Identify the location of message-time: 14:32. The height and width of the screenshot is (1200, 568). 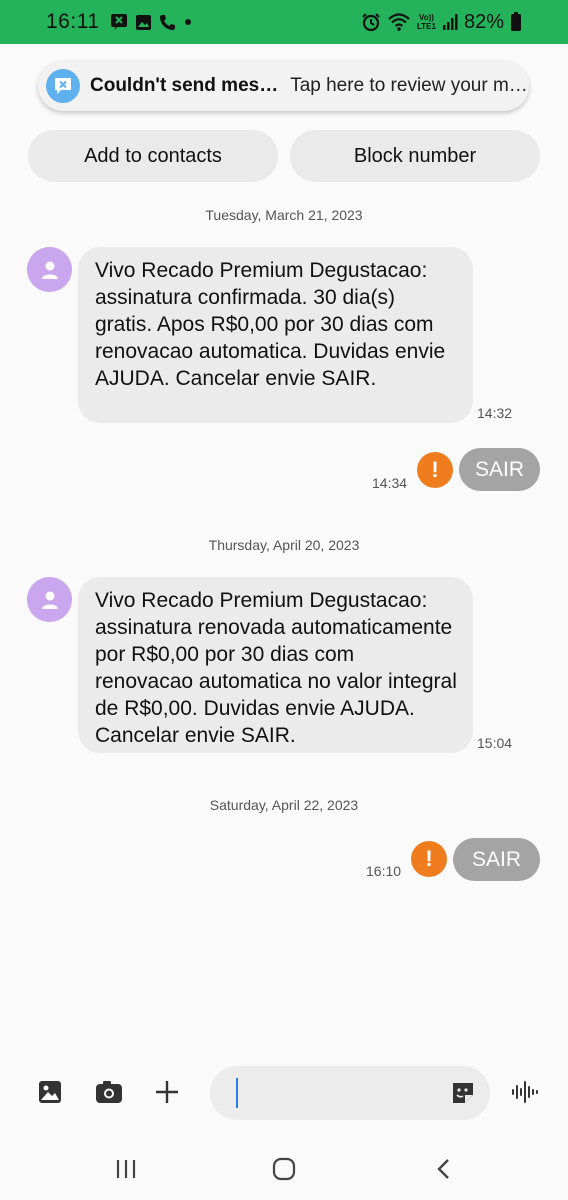
(495, 413).